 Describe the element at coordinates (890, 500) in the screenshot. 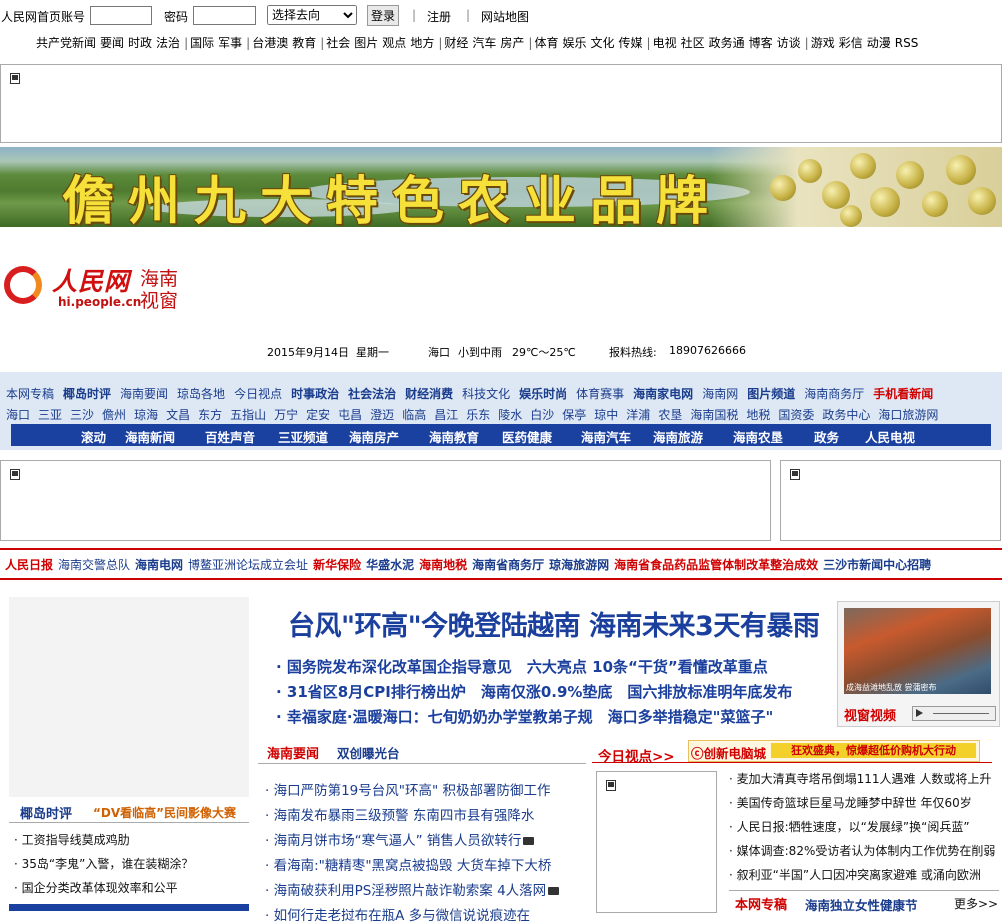

I see `side-ad-slot` at that location.